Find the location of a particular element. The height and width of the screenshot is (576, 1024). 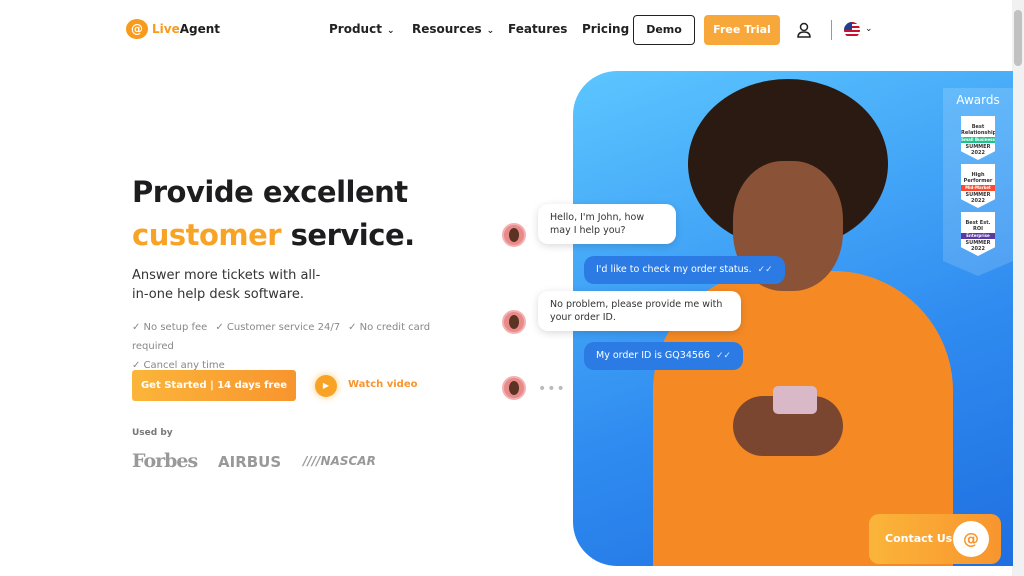

scrollbar is located at coordinates (1018, 288).